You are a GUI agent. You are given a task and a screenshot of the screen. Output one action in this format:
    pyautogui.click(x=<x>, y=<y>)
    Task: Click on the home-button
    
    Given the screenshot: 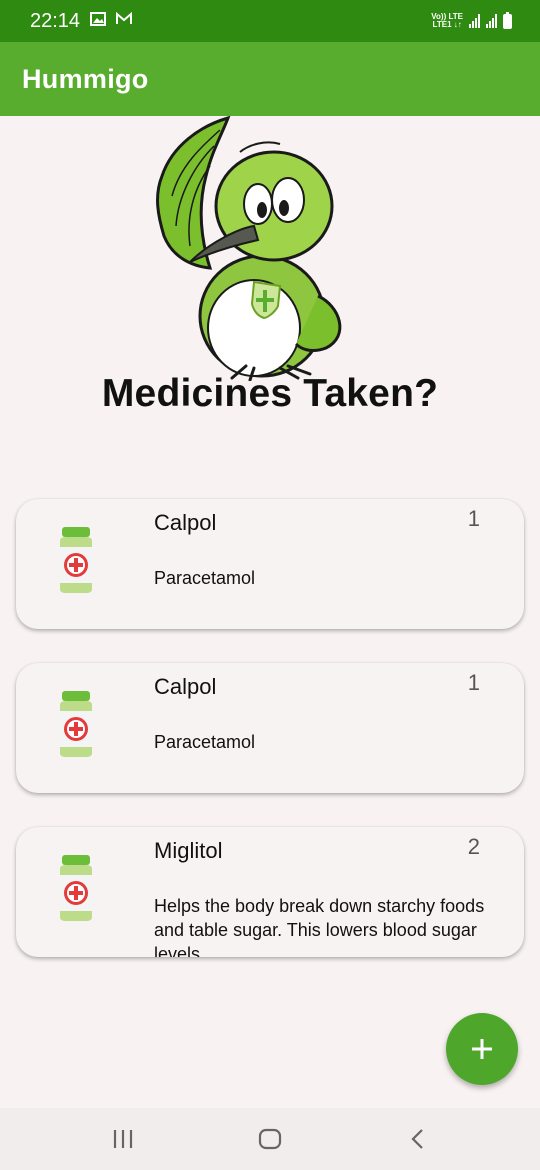 What is the action you would take?
    pyautogui.click(x=270, y=1139)
    